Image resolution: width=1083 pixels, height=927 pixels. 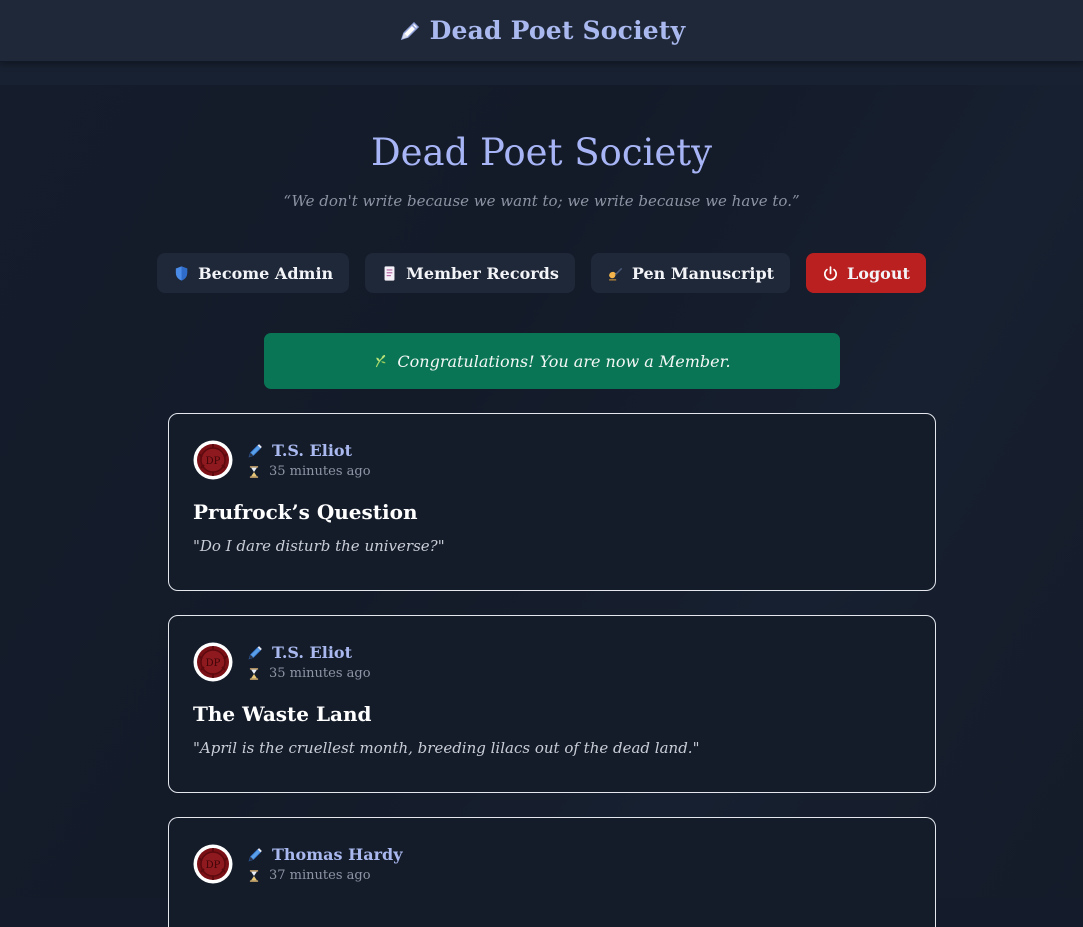 I want to click on document-icon, so click(x=389, y=273).